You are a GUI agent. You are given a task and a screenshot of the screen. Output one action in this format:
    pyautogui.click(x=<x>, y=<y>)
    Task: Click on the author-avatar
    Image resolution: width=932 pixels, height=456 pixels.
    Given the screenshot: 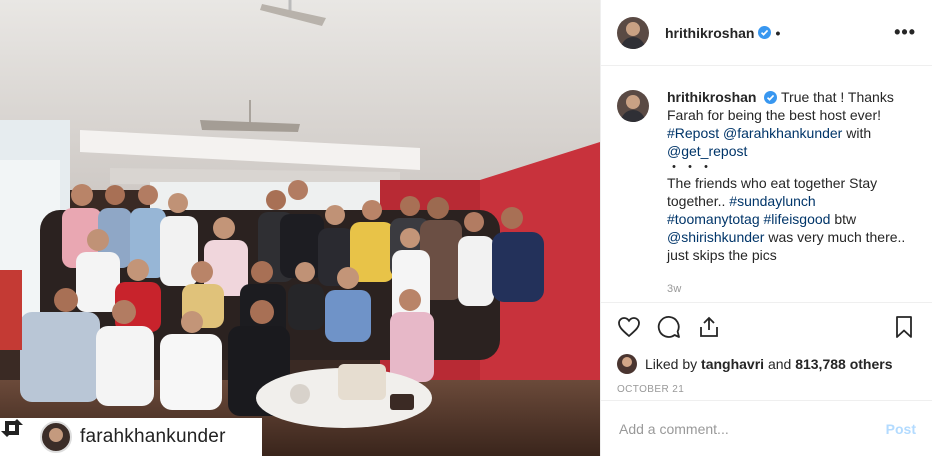 What is the action you would take?
    pyautogui.click(x=633, y=32)
    